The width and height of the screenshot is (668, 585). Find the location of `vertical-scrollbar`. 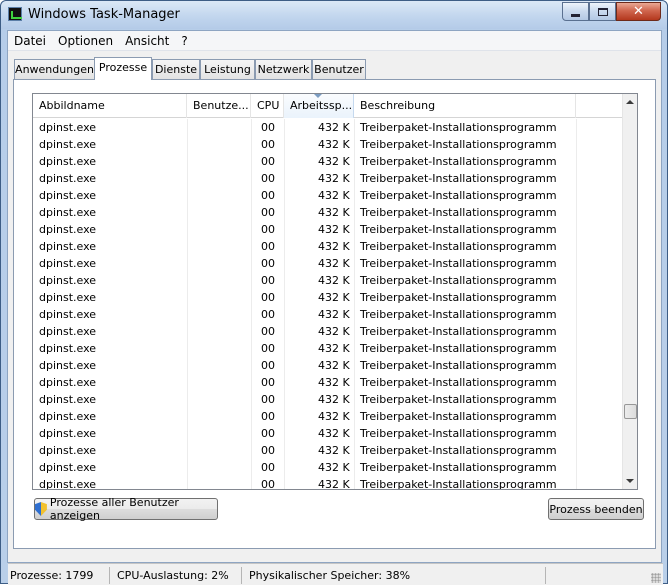

vertical-scrollbar is located at coordinates (629, 291).